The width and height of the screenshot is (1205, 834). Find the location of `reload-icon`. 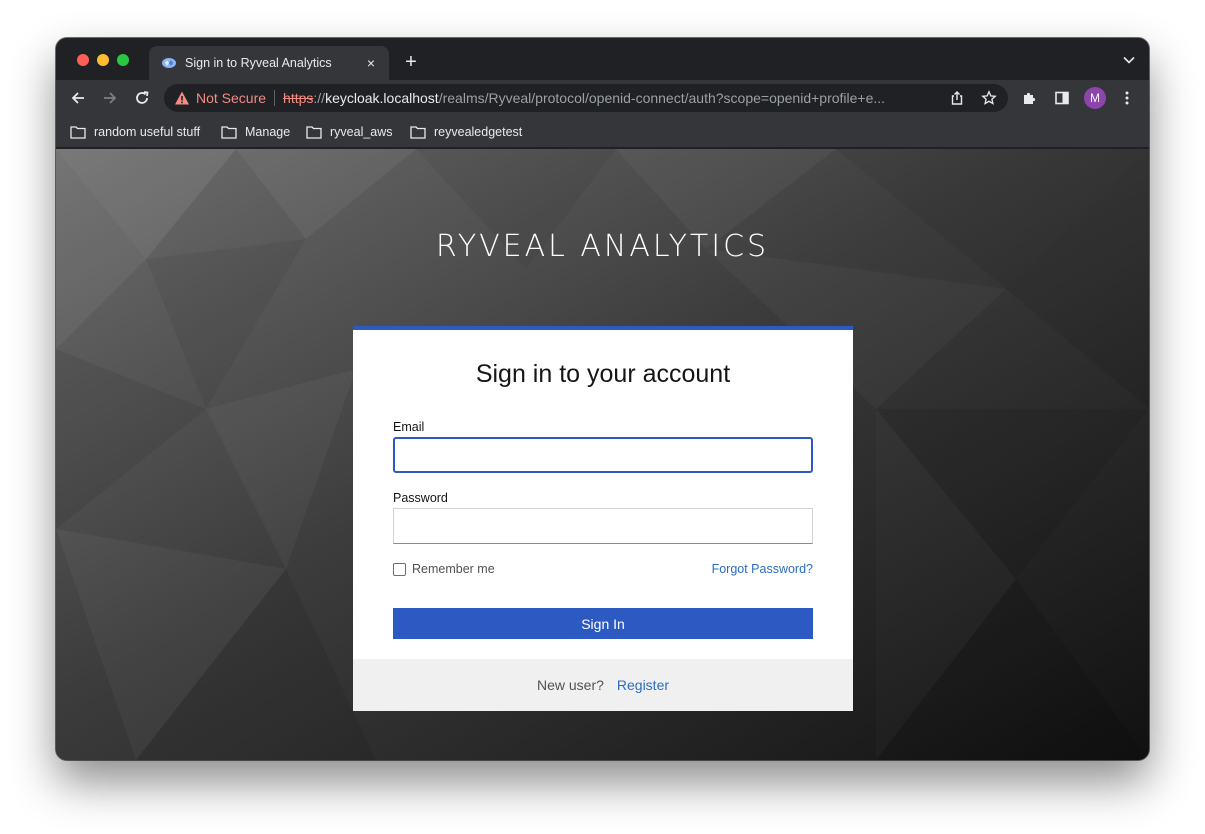

reload-icon is located at coordinates (142, 97).